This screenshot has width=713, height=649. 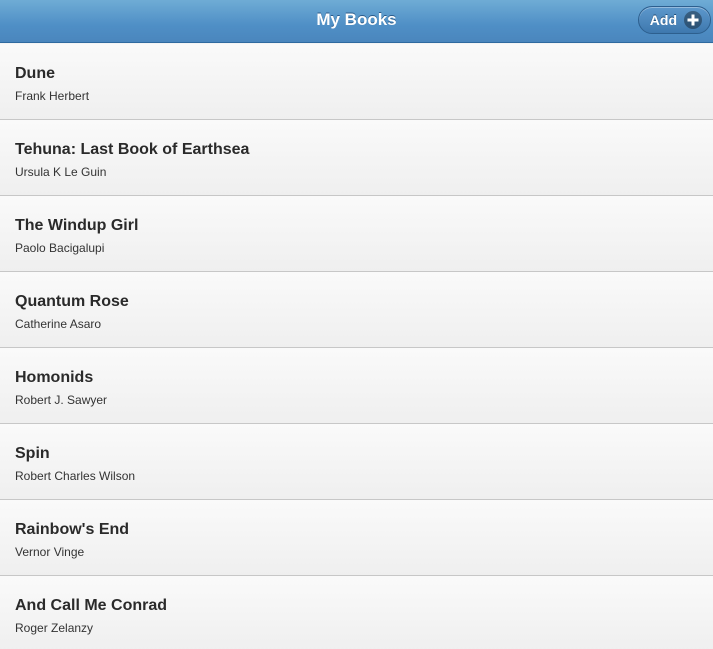 I want to click on book-list-item: Dune Frank Herbert, so click(x=356, y=82).